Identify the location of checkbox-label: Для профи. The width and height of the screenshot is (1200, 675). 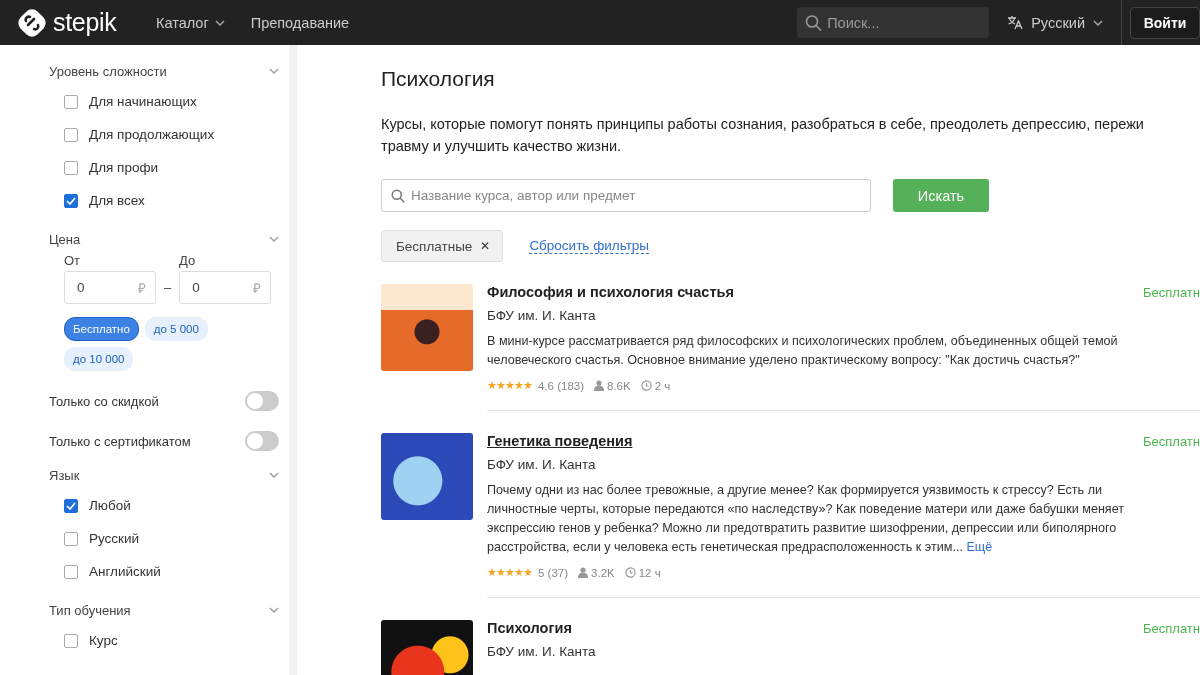
(124, 167).